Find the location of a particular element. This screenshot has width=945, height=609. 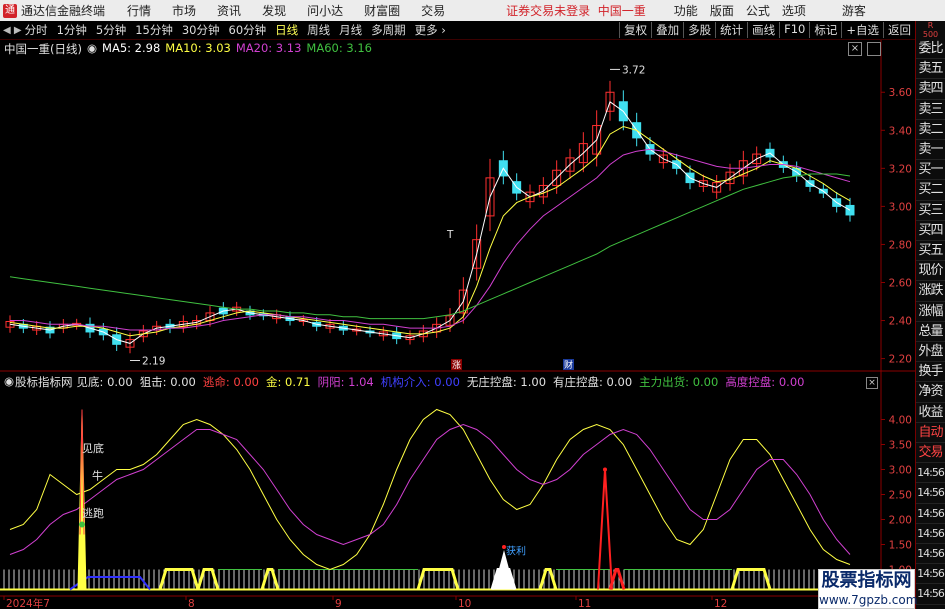

price-tick-label-3: 3.00 is located at coordinates (900, 207).